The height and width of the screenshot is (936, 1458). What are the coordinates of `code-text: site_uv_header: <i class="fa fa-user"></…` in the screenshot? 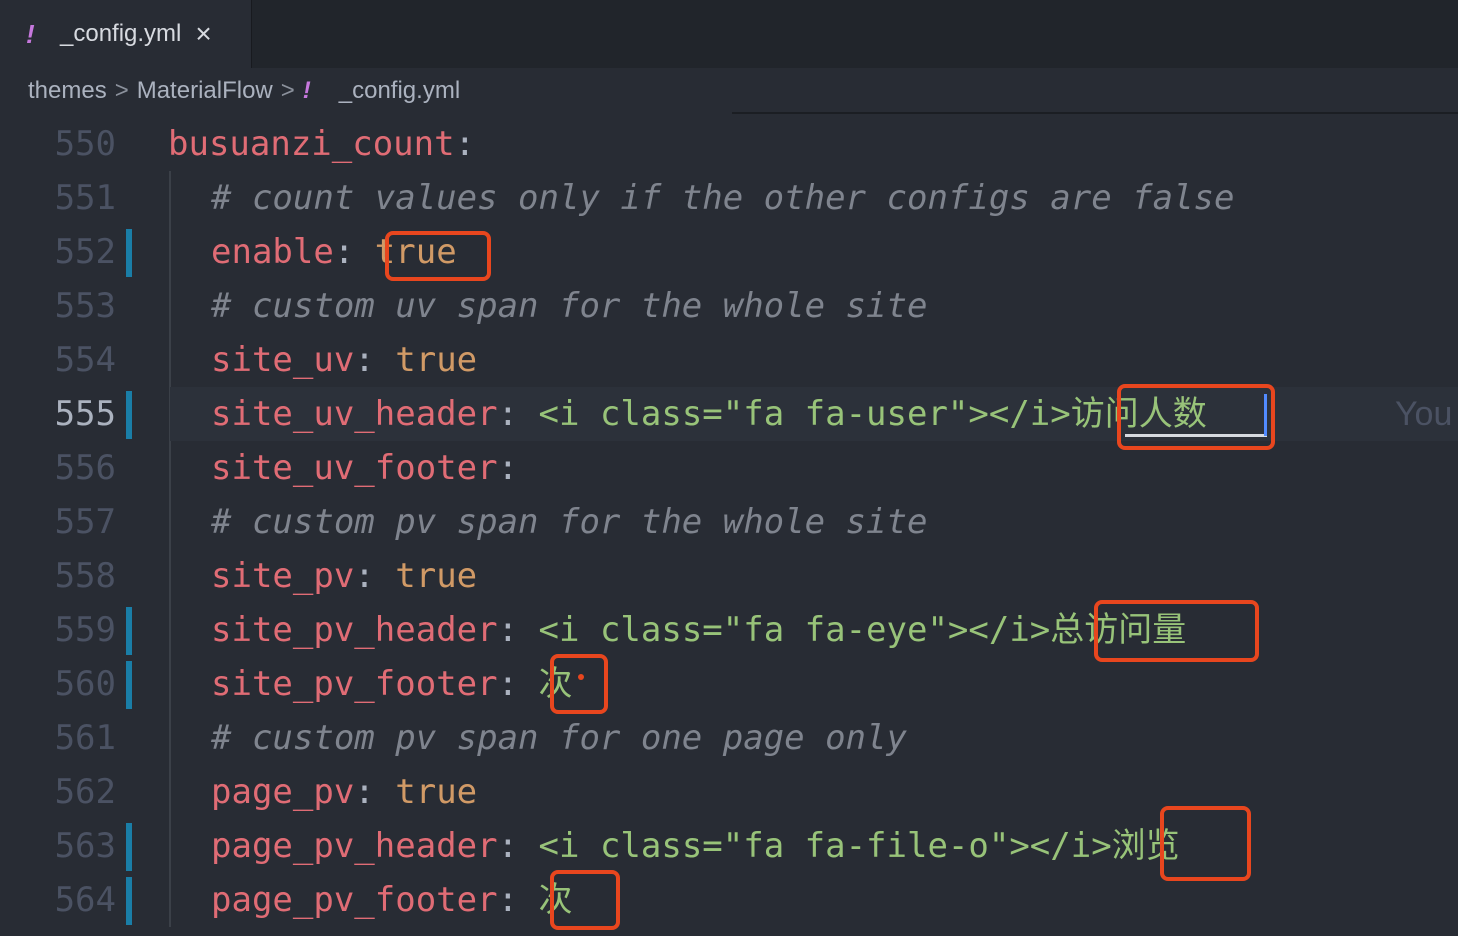 It's located at (709, 414).